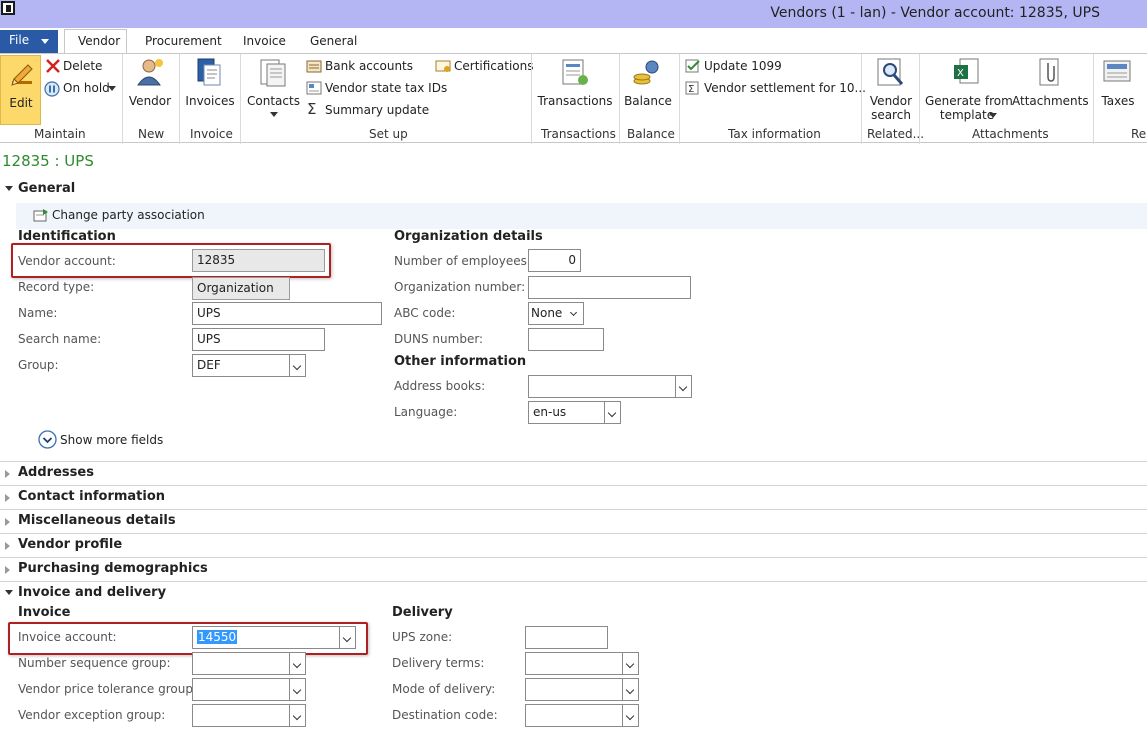  I want to click on bank-icon, so click(314, 66).